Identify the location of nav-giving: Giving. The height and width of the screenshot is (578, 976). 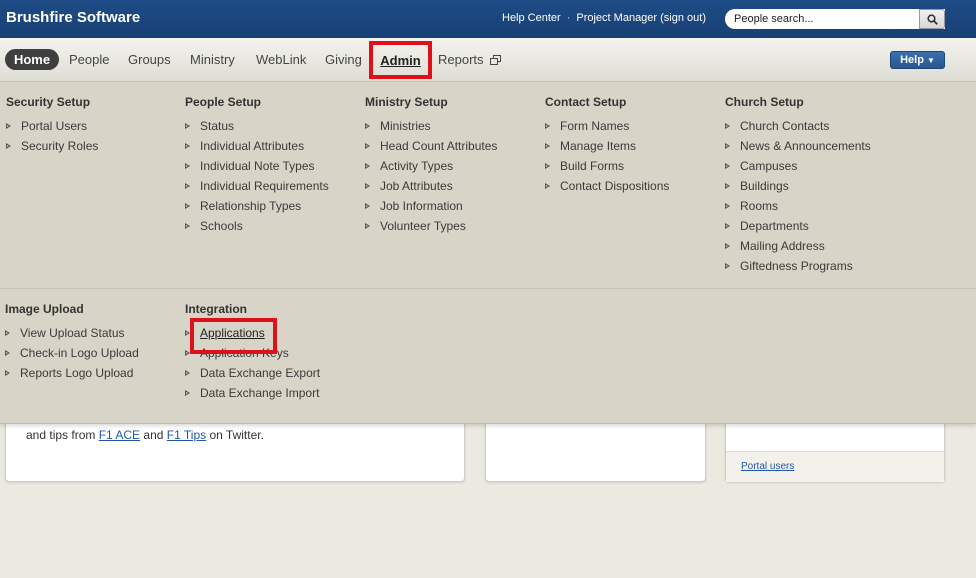
(343, 59).